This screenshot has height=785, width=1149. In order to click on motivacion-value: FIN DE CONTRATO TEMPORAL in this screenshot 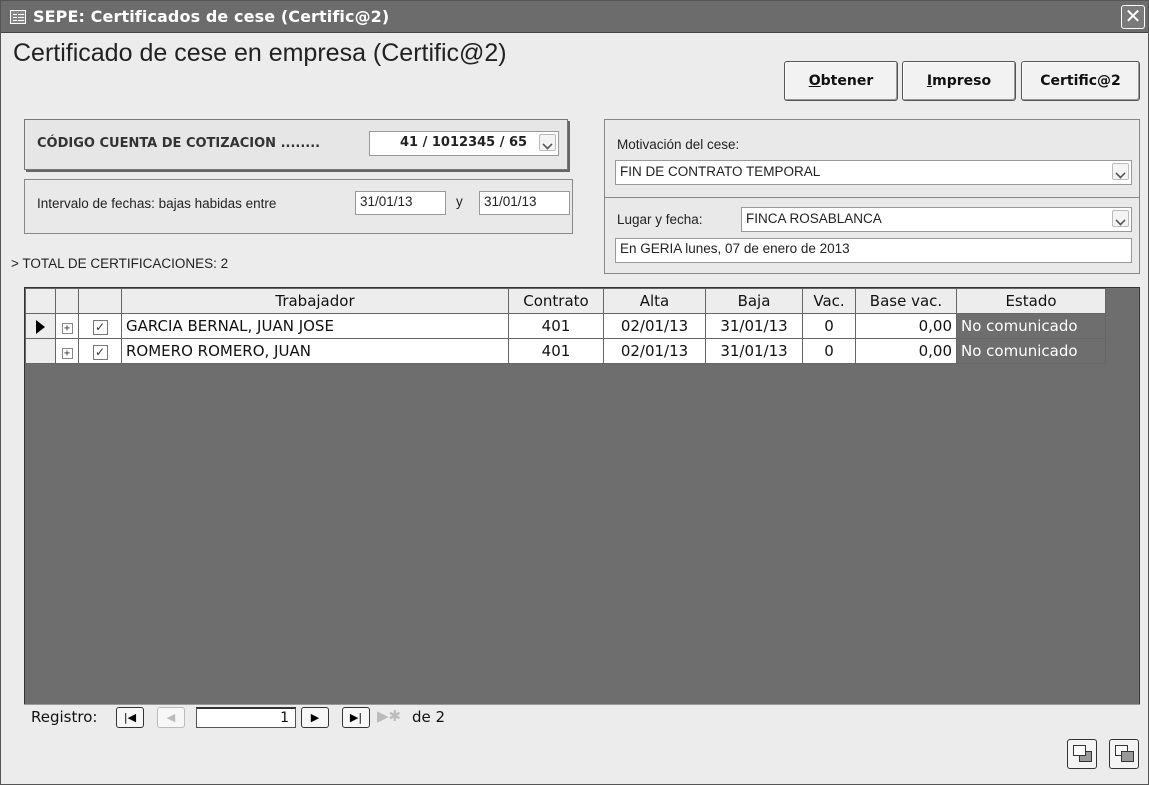, I will do `click(720, 171)`.